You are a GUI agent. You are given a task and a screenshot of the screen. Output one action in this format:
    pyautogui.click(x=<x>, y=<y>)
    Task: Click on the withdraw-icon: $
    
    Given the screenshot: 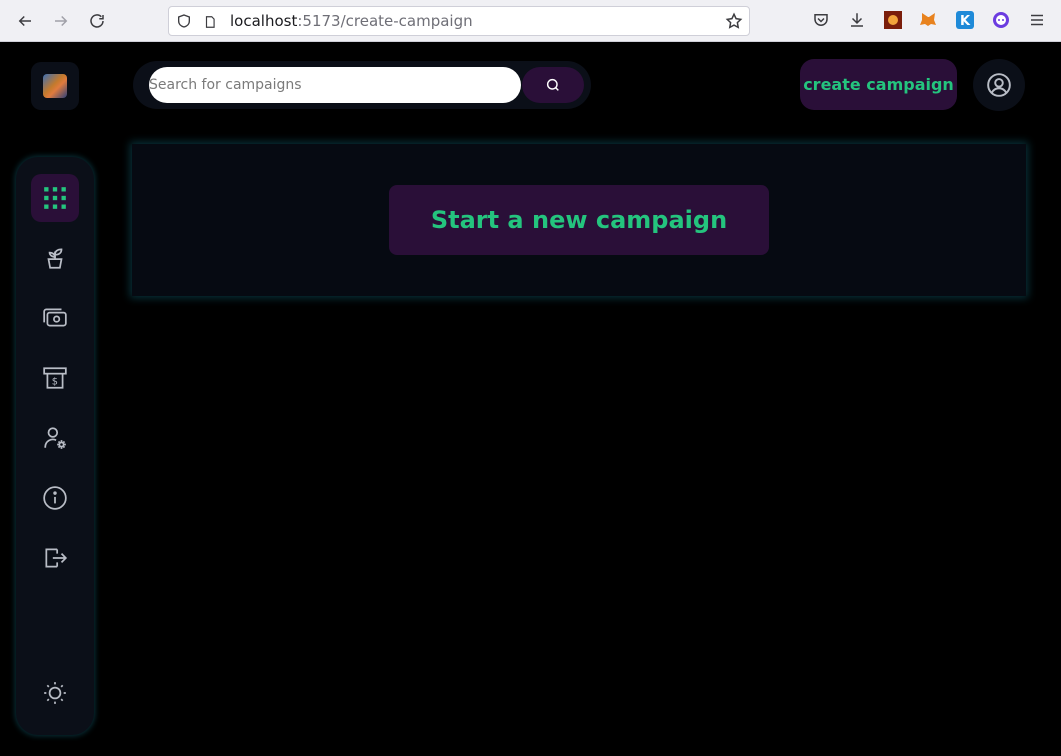 What is the action you would take?
    pyautogui.click(x=55, y=378)
    